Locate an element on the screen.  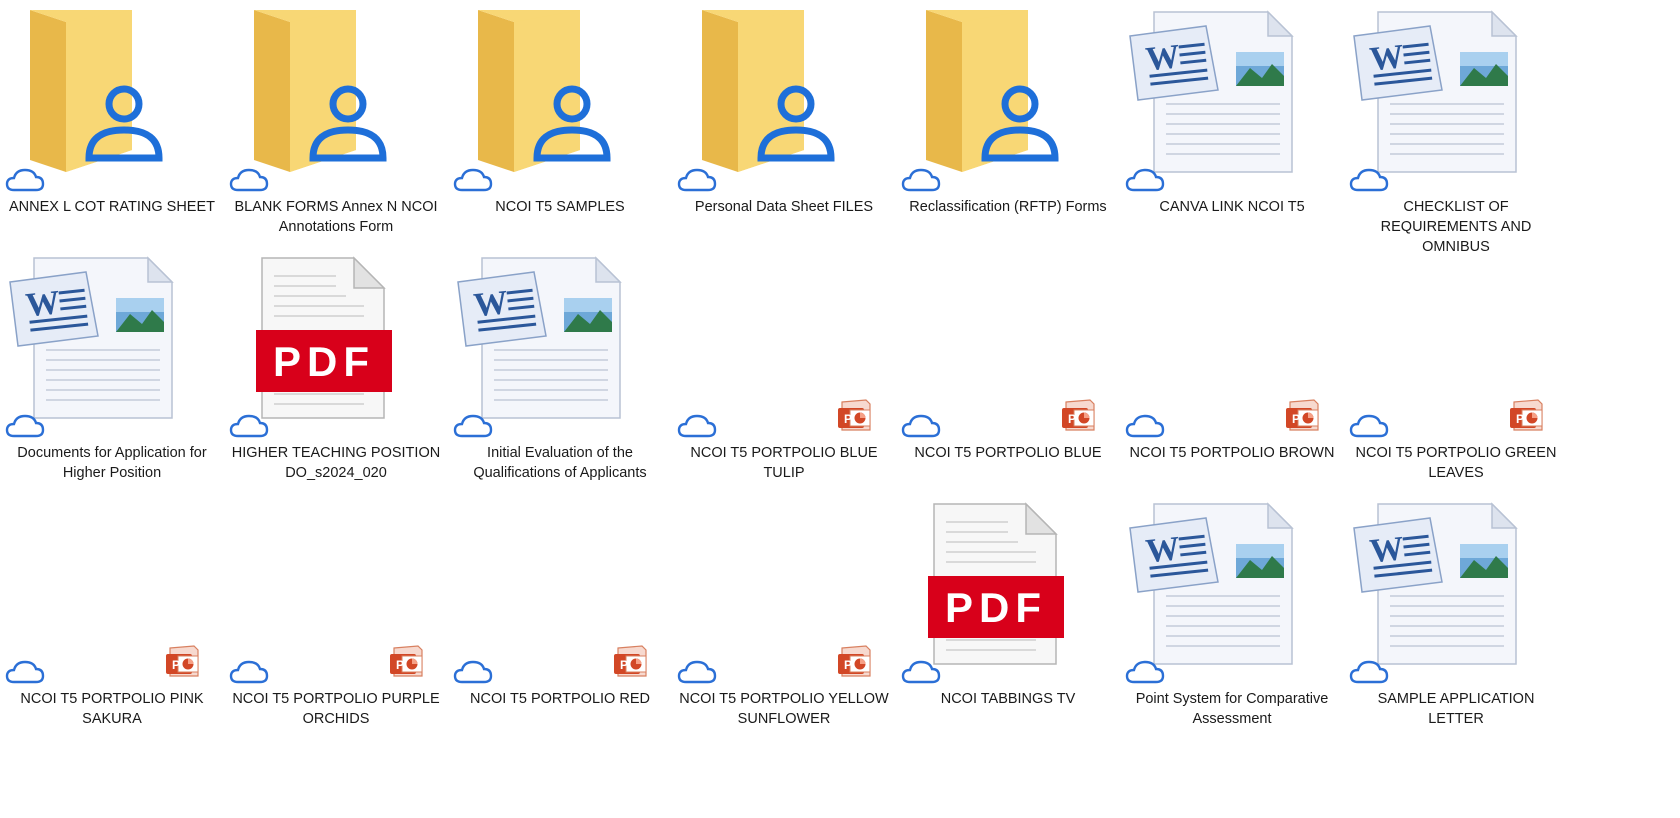
file-name-label: HIGHER TEACHING POSITION DO_s2024_020 is located at coordinates (336, 463).